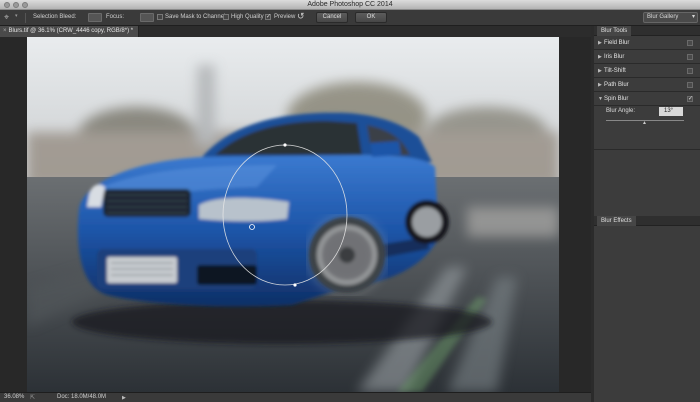 This screenshot has height=402, width=700. I want to click on save-mask-label: Save Mask to Channels, so click(197, 17).